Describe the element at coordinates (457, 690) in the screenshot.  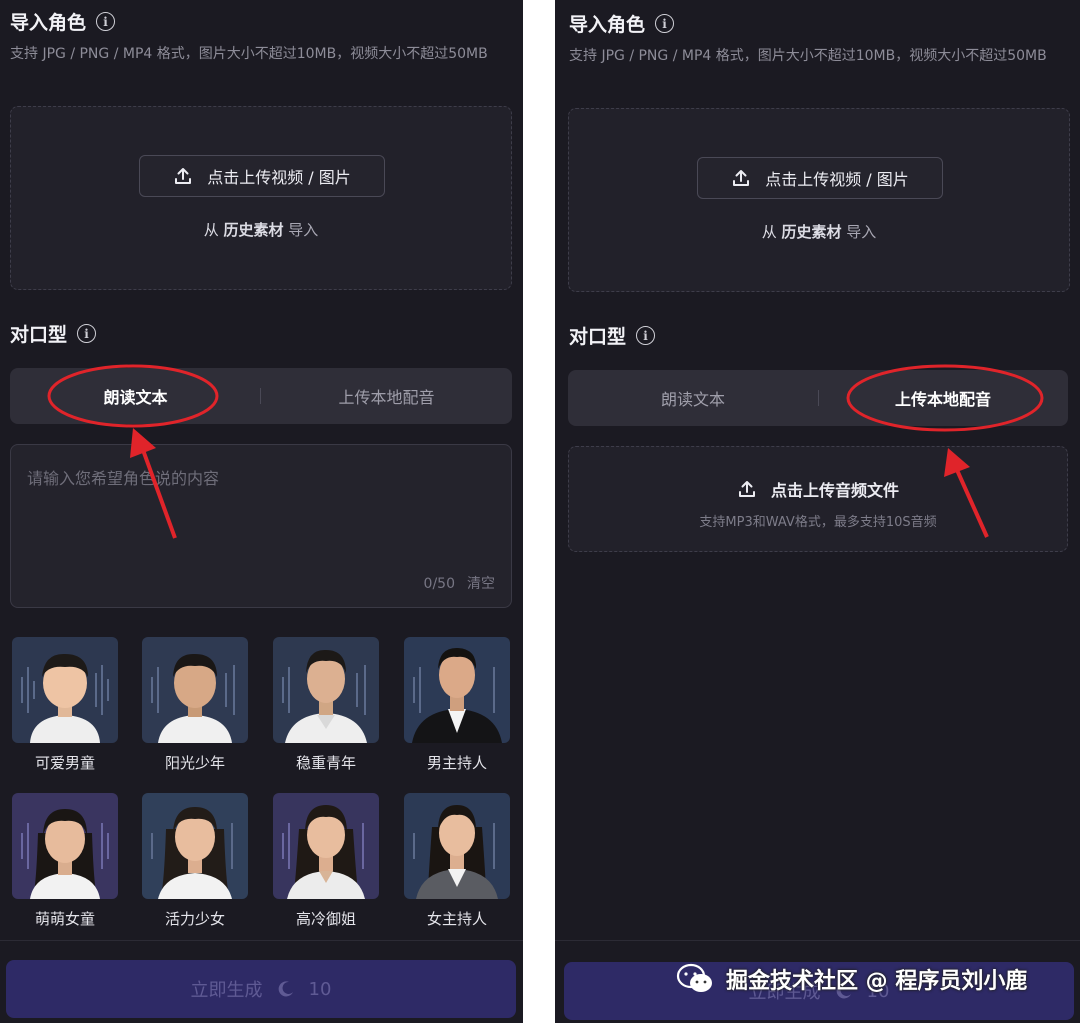
I see `voice-avatar-male-host` at that location.